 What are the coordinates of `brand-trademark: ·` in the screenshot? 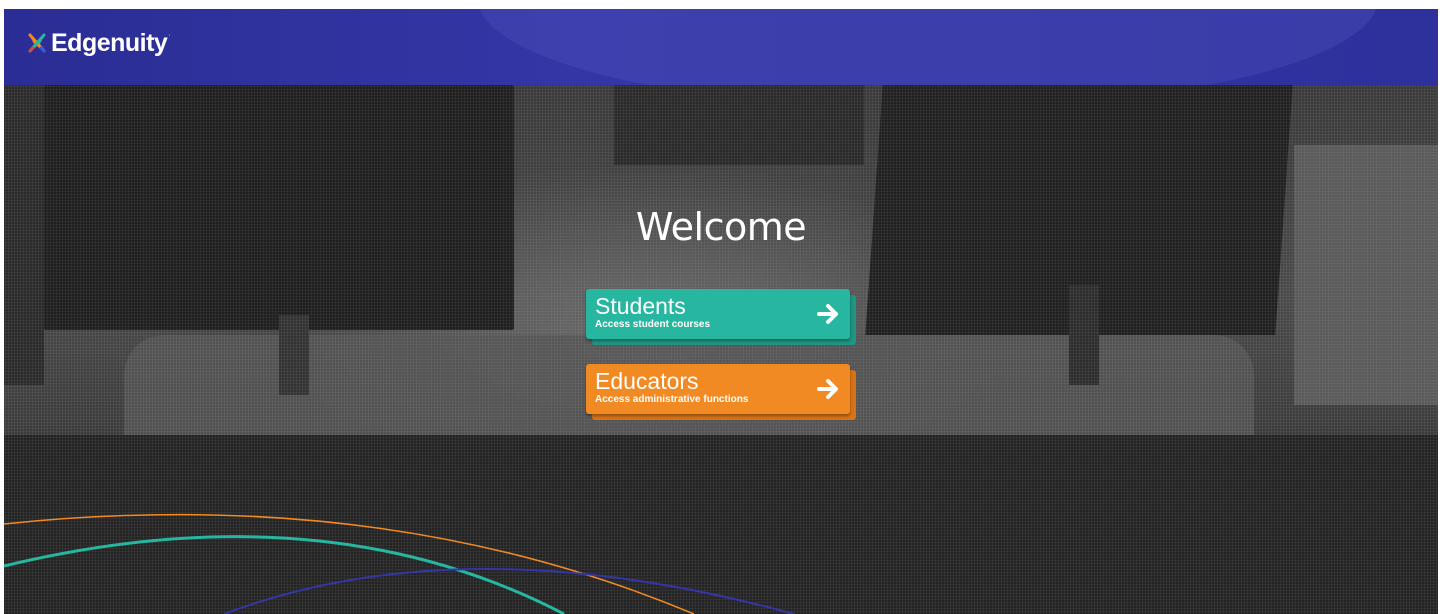 It's located at (169, 35).